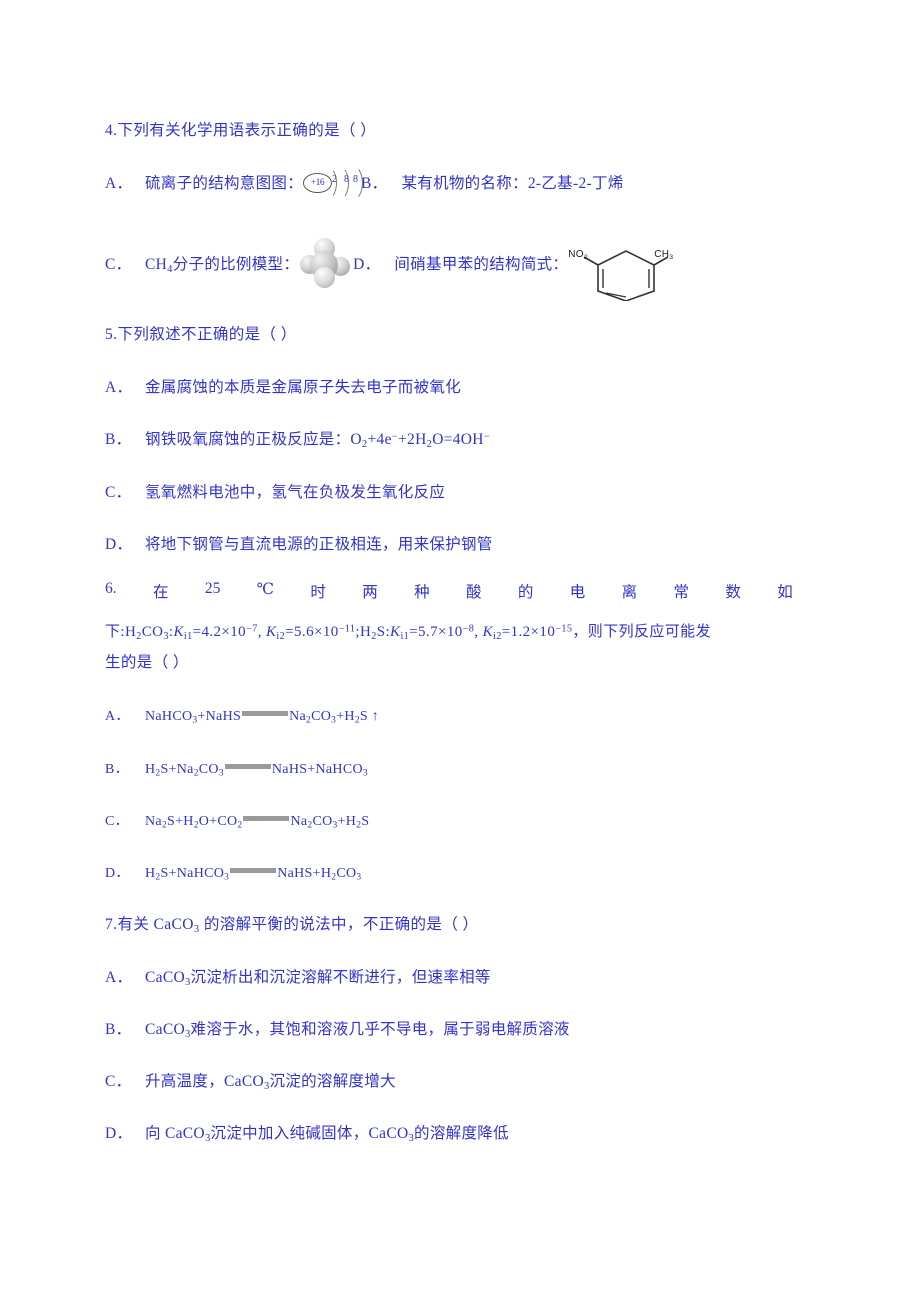 The image size is (920, 1302). Describe the element at coordinates (356, 179) in the screenshot. I see `shell-count-3: 8` at that location.